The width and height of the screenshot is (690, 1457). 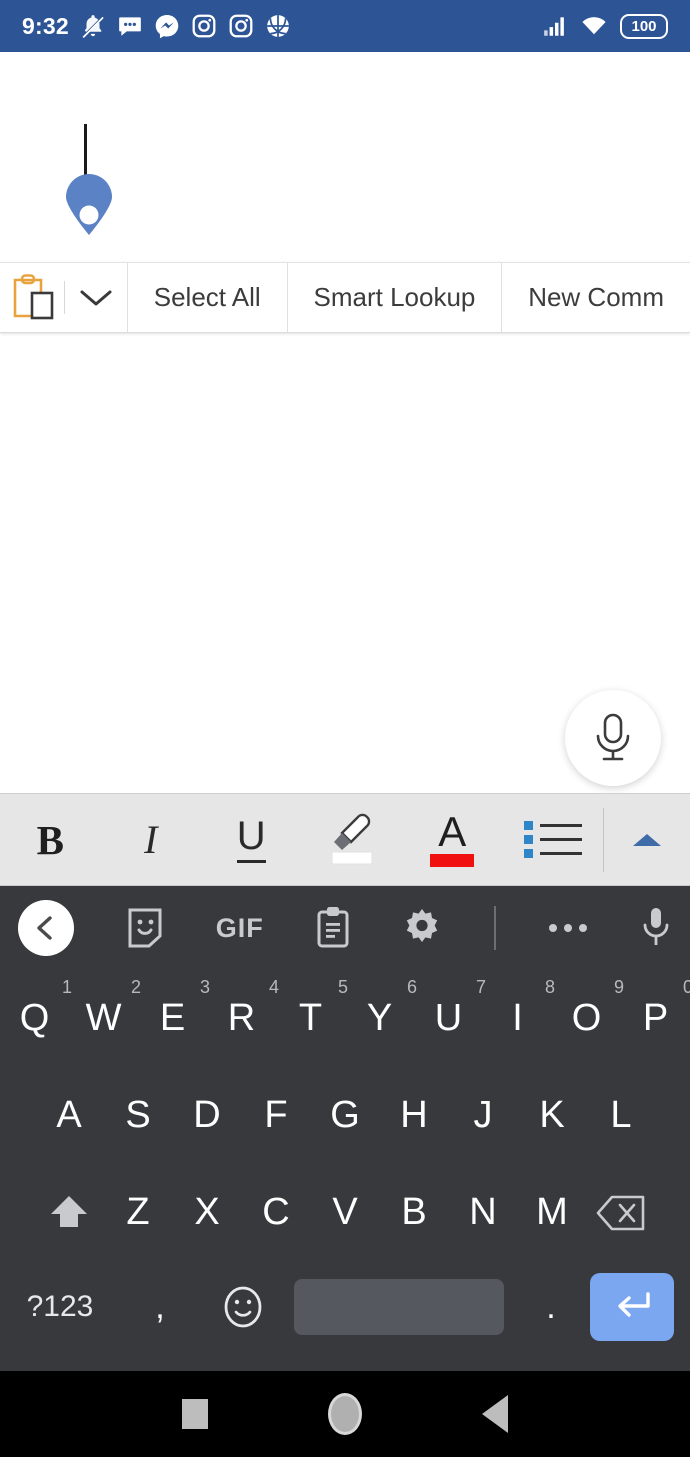 I want to click on keyboard-row-3: Z XCV BNM, so click(x=345, y=1212).